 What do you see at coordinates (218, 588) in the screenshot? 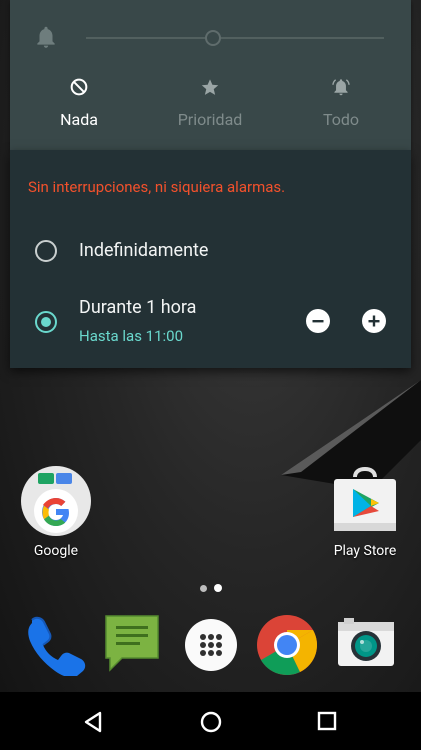
I see `page-indicator-dot-active` at bounding box center [218, 588].